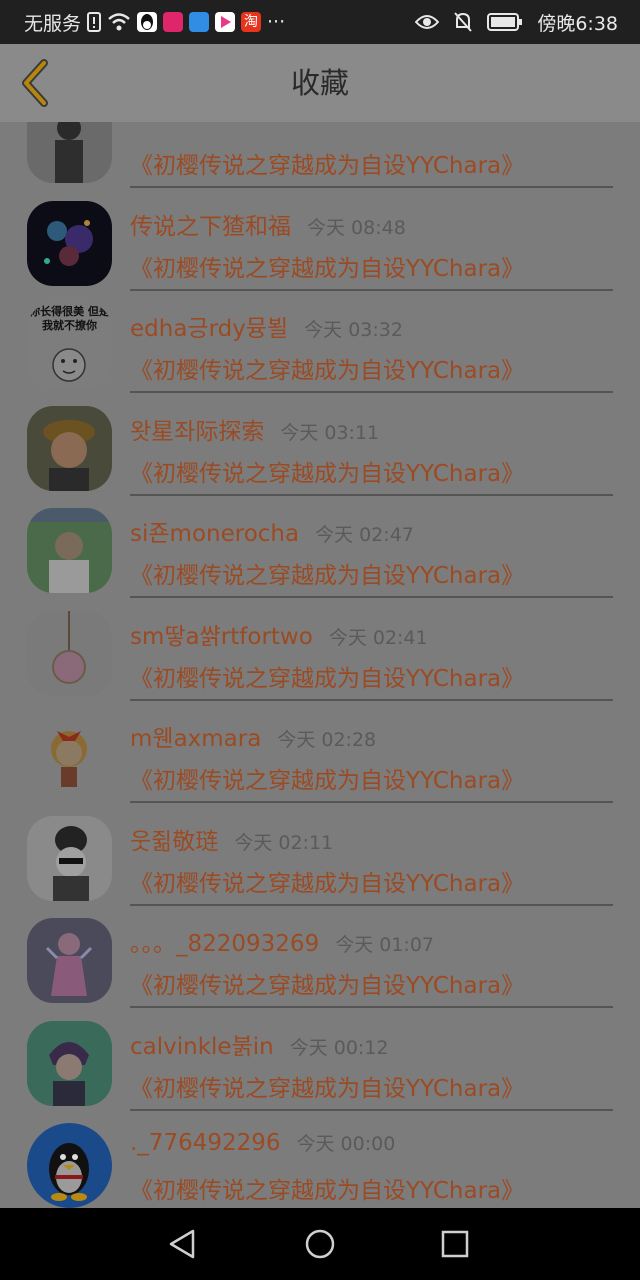  I want to click on qq-icon, so click(147, 22).